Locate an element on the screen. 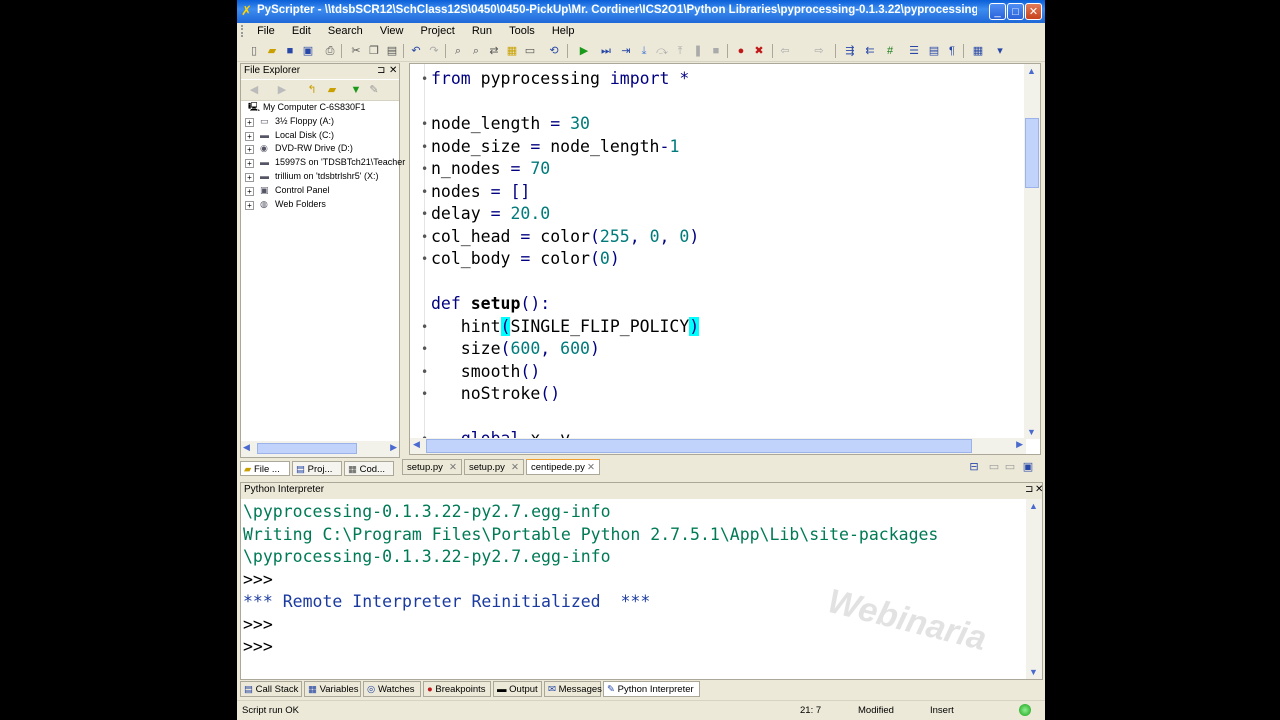 This screenshot has height=720, width=1280. find-next-icon: ⌕ is located at coordinates (476, 51).